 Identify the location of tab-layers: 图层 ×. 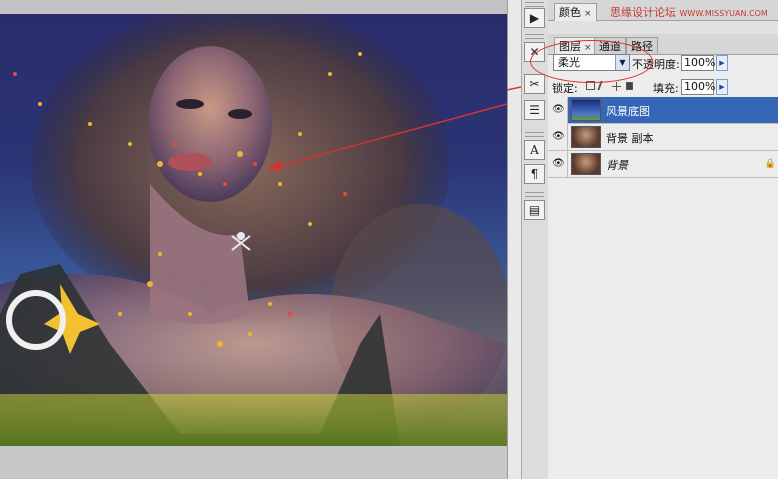
(575, 46).